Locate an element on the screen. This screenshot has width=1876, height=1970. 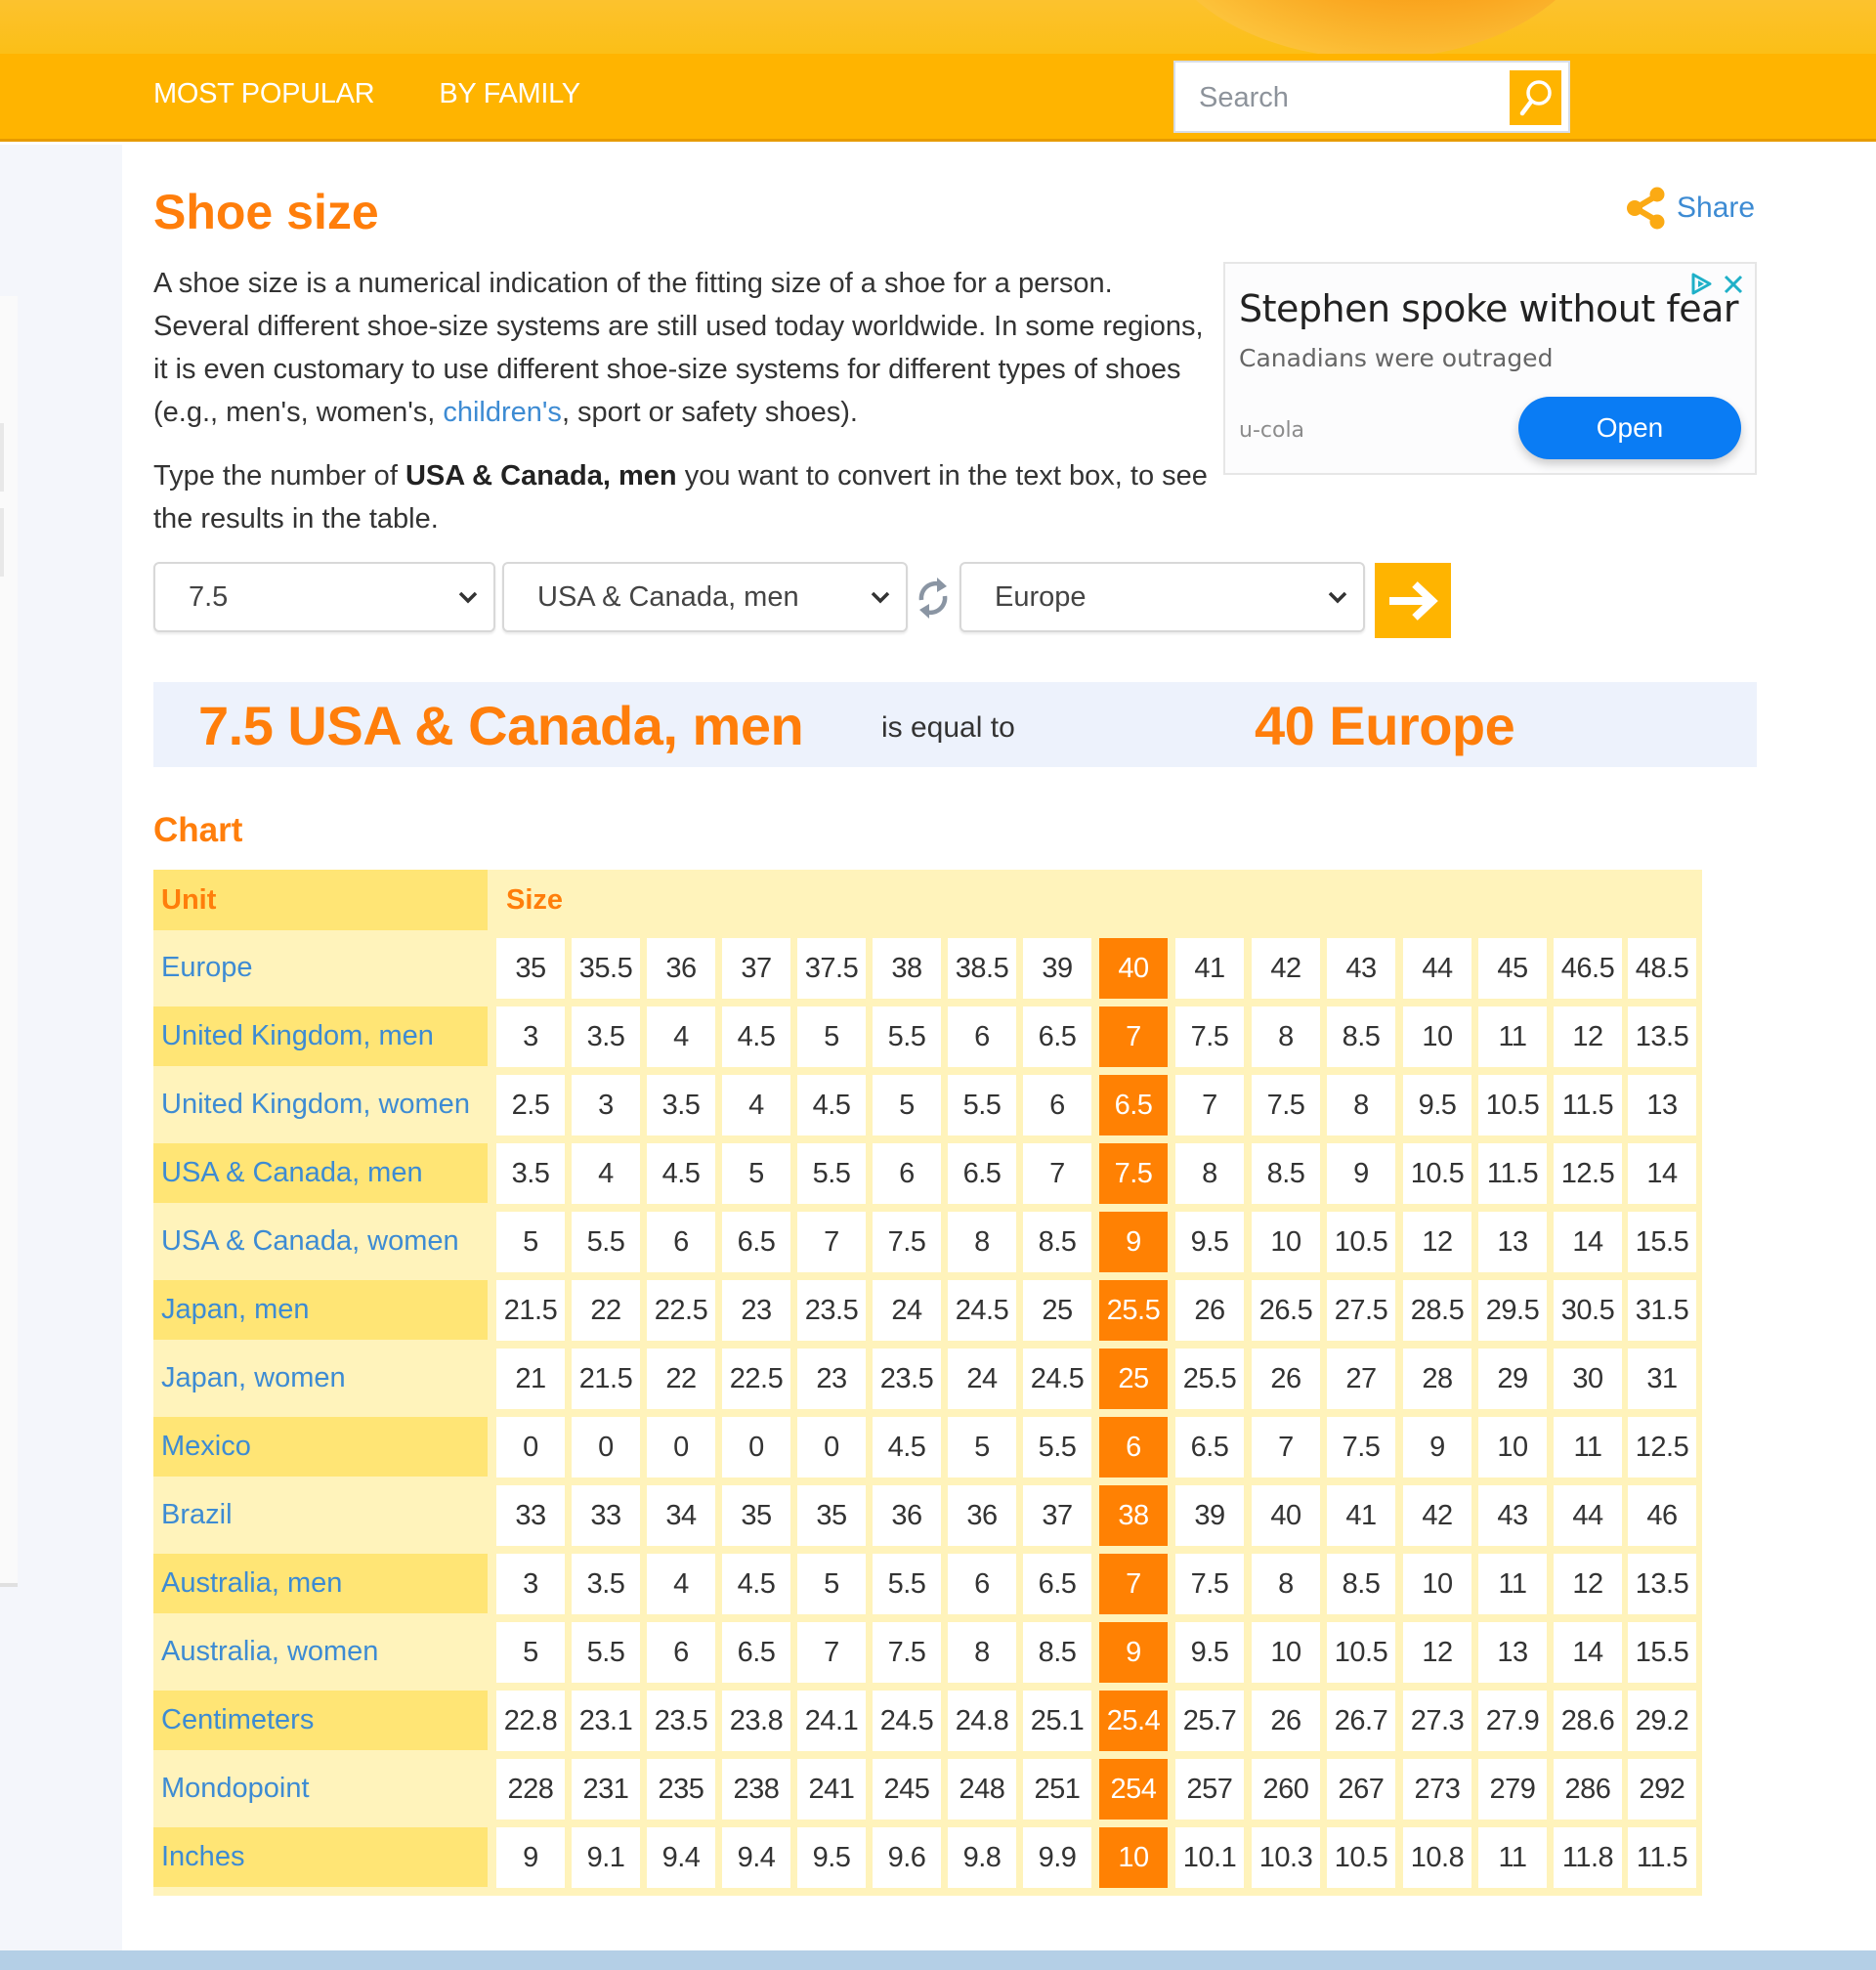
size-cell: 27 is located at coordinates (1361, 1379).